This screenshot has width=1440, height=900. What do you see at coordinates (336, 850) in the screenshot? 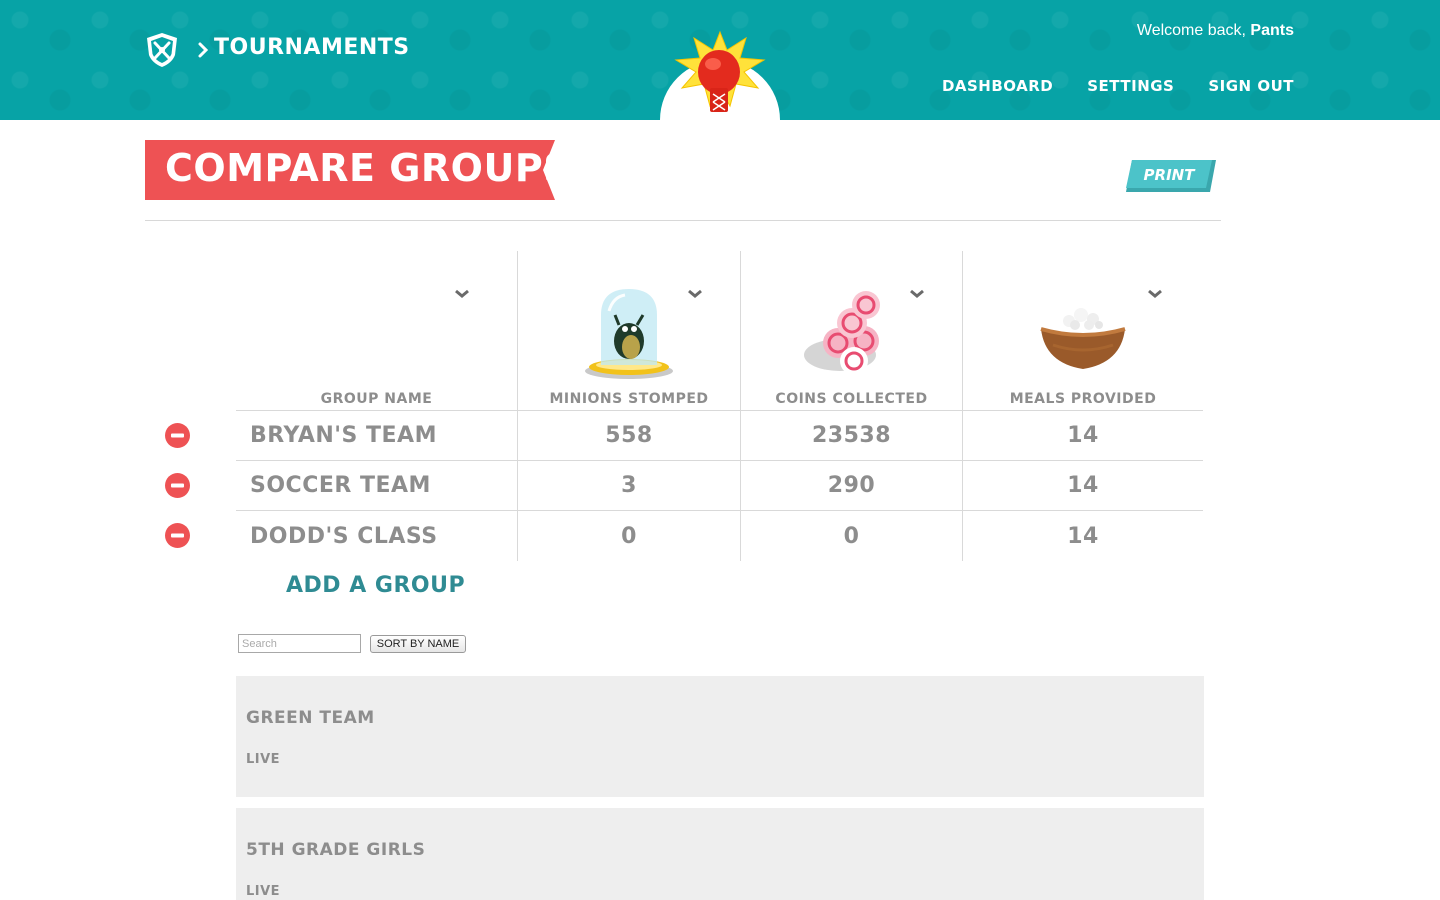
I see `group-card-name: 5TH GRADE GIRLS` at bounding box center [336, 850].